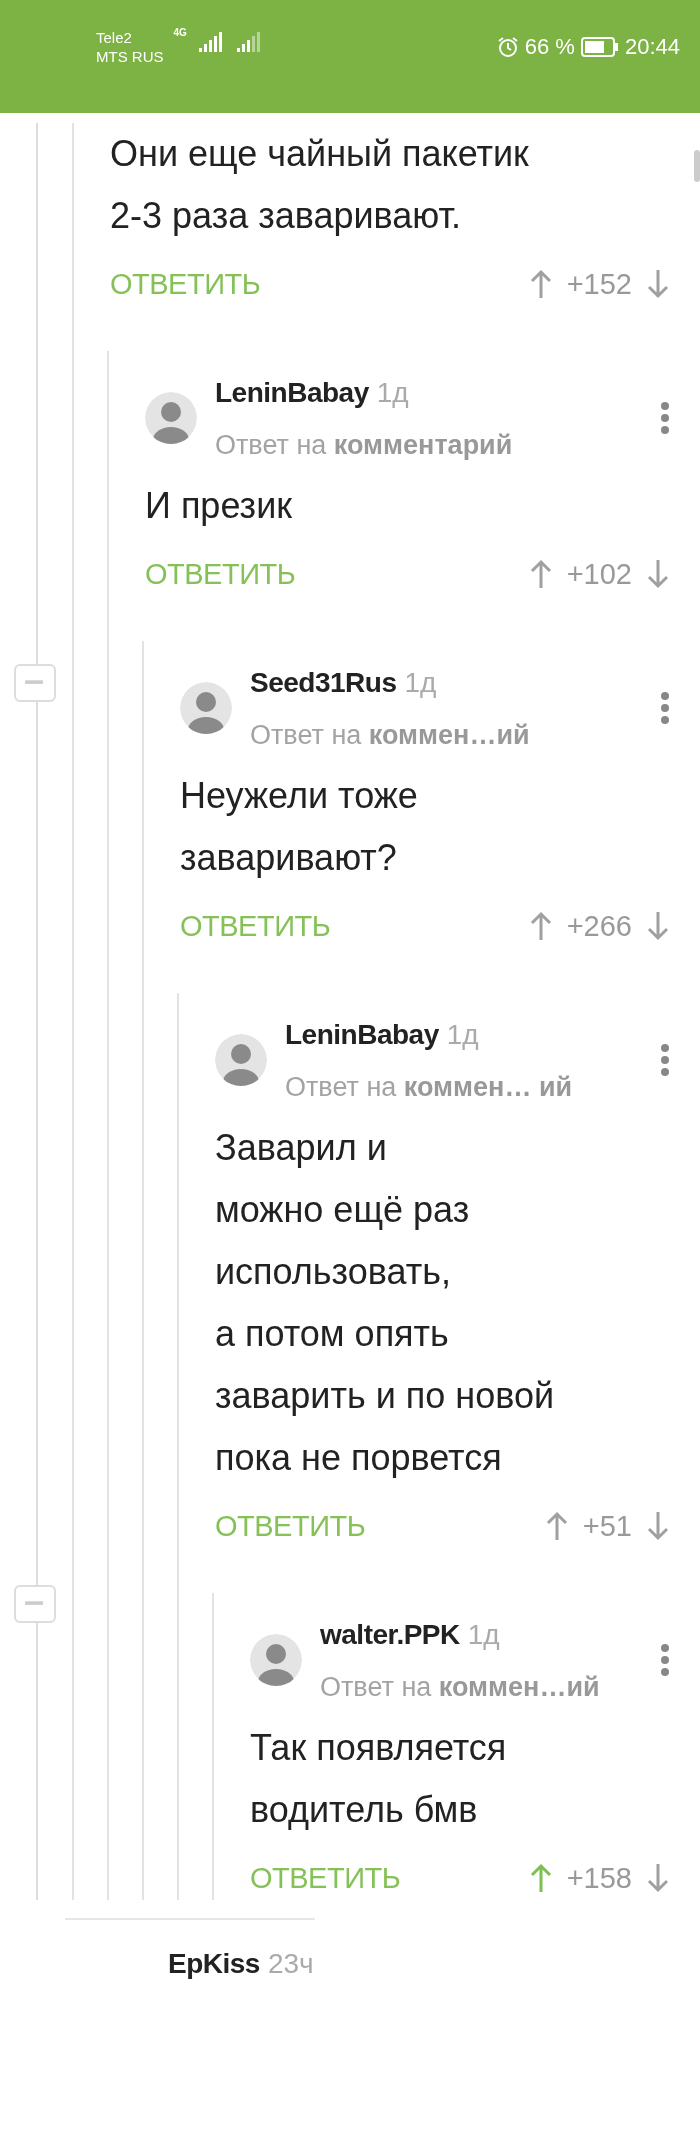 Image resolution: width=700 pixels, height=2150 pixels. Describe the element at coordinates (299, 827) in the screenshot. I see `comment-text: Неужели тоже заваривают?` at that location.